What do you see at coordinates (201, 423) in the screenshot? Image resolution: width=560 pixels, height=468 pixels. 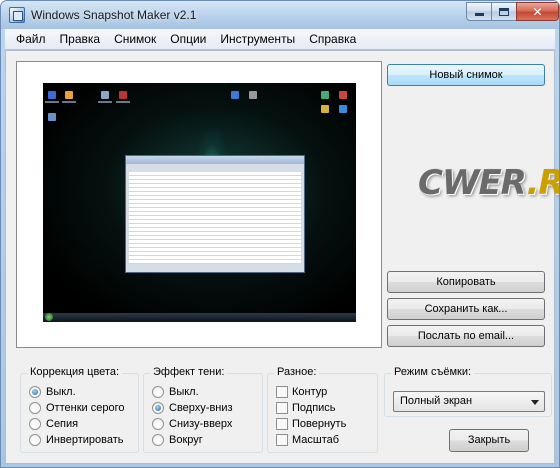 I see `option-label: Снизу-вверх` at bounding box center [201, 423].